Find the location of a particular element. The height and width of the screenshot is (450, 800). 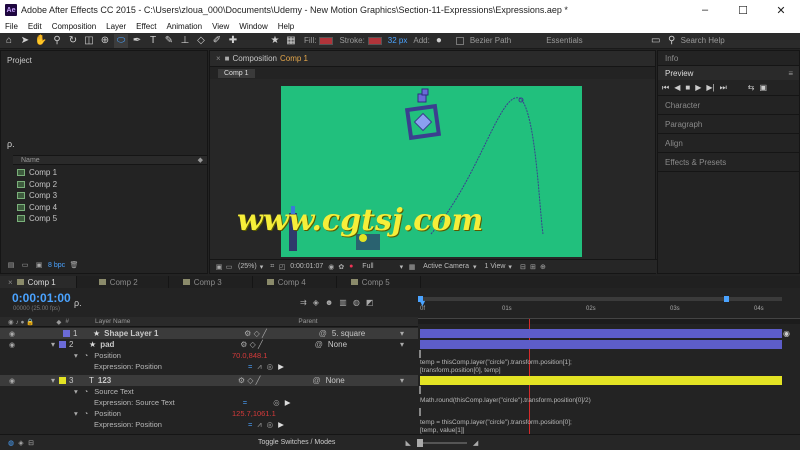

brush-tool-icon: ✎ is located at coordinates (169, 41).